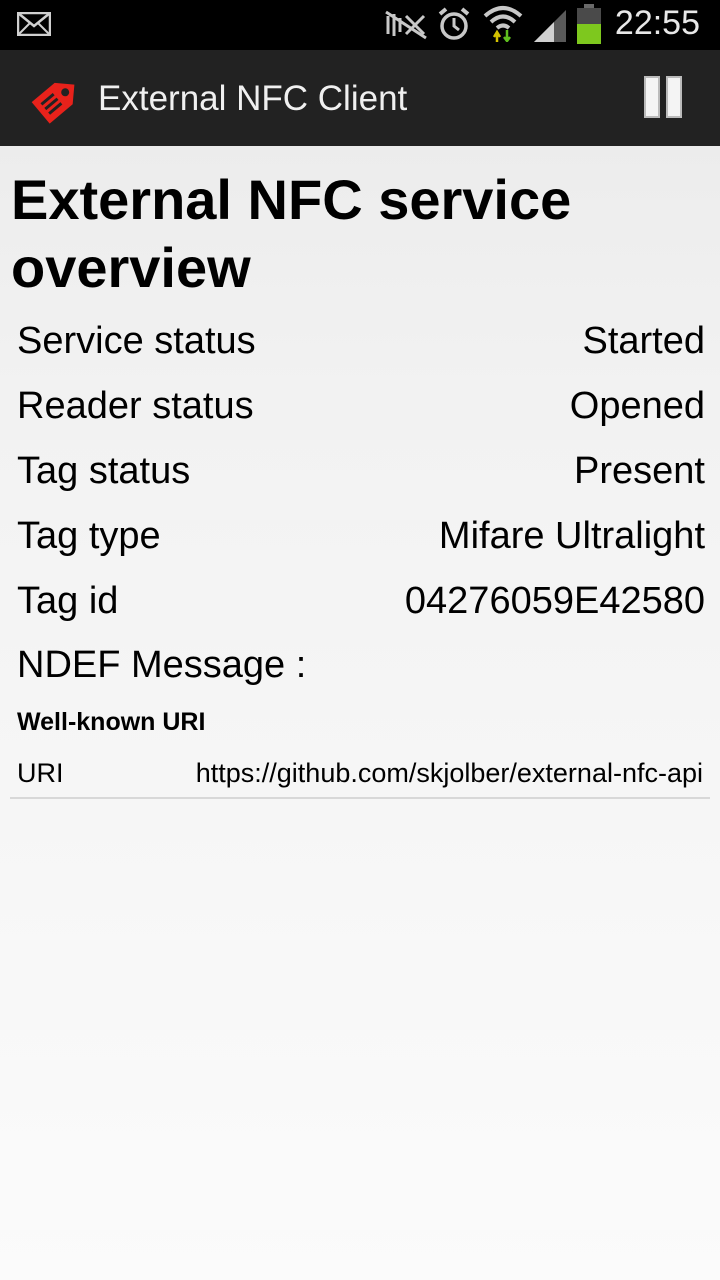 The width and height of the screenshot is (720, 1280). What do you see at coordinates (664, 98) in the screenshot?
I see `pause-icon` at bounding box center [664, 98].